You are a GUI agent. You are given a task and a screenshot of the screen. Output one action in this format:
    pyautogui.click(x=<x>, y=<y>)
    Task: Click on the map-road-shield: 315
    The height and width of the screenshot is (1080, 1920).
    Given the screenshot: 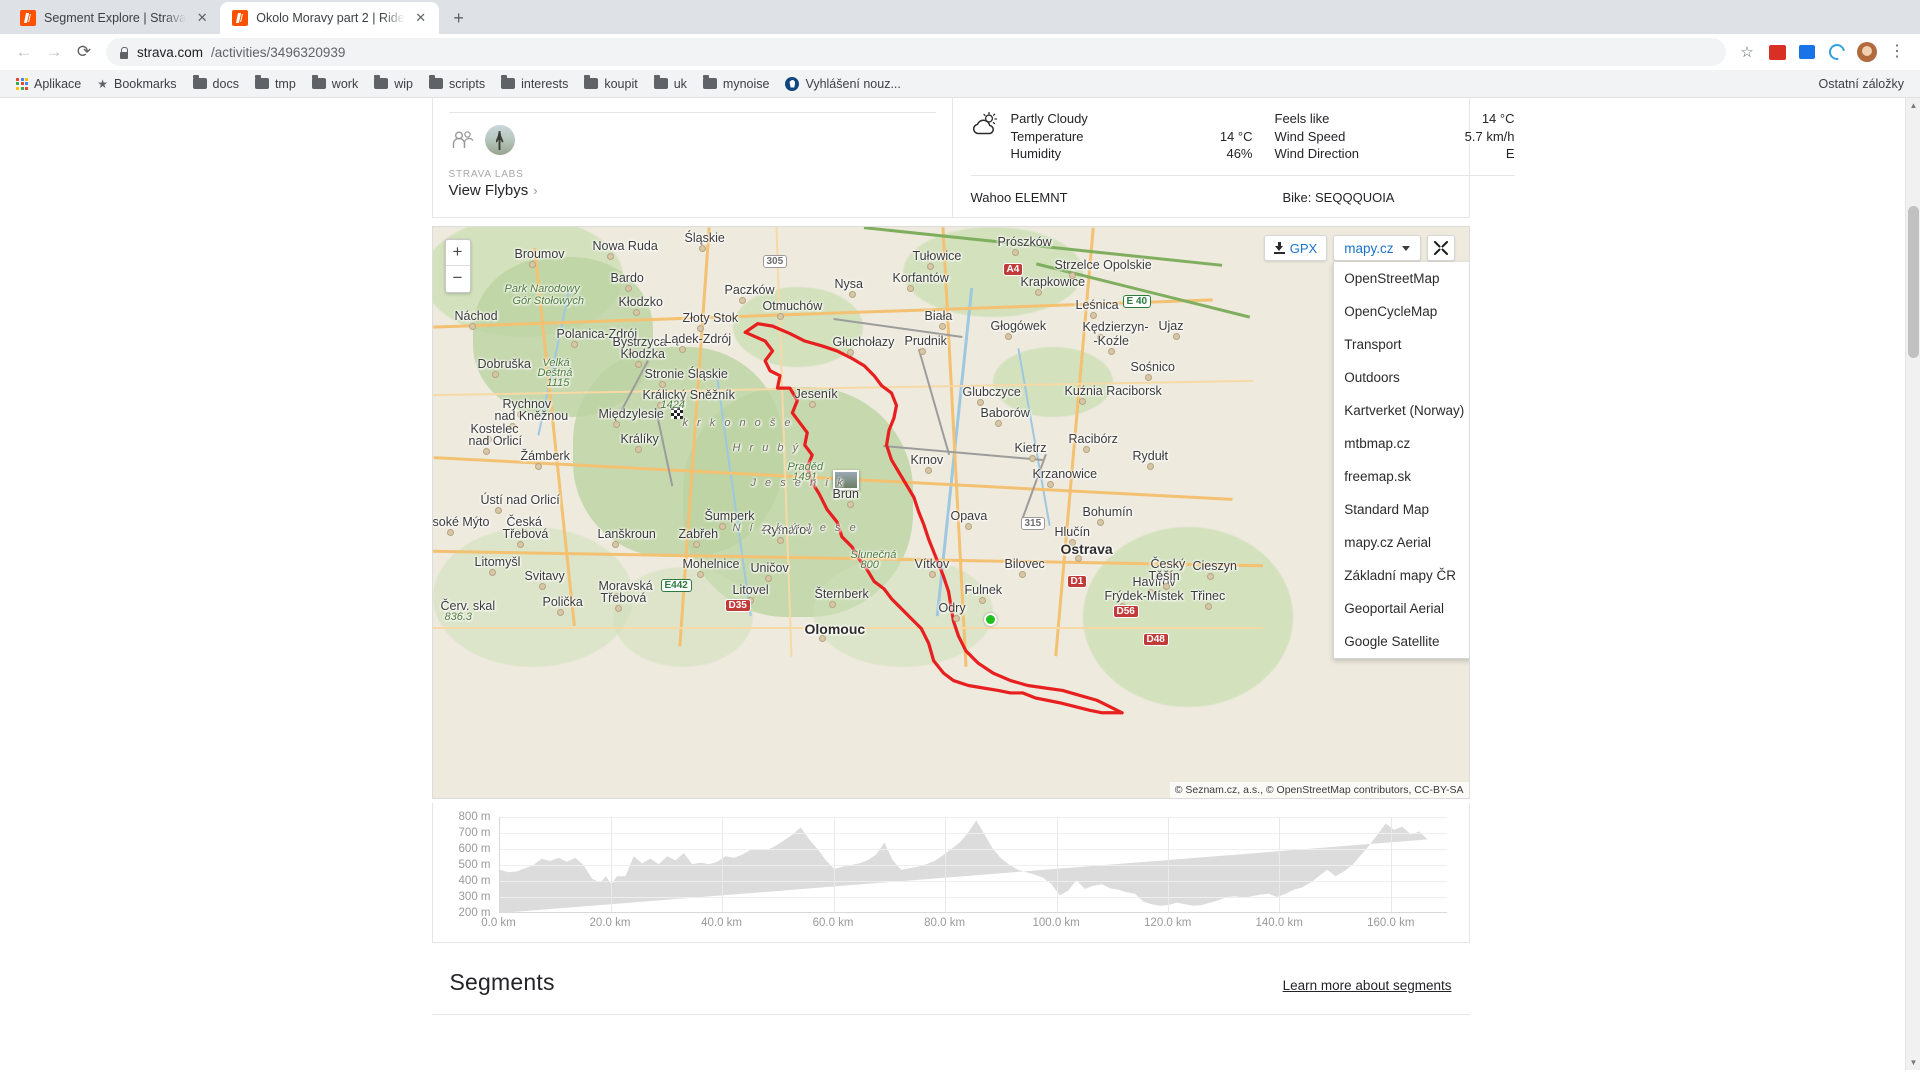 What is the action you would take?
    pyautogui.click(x=1033, y=523)
    